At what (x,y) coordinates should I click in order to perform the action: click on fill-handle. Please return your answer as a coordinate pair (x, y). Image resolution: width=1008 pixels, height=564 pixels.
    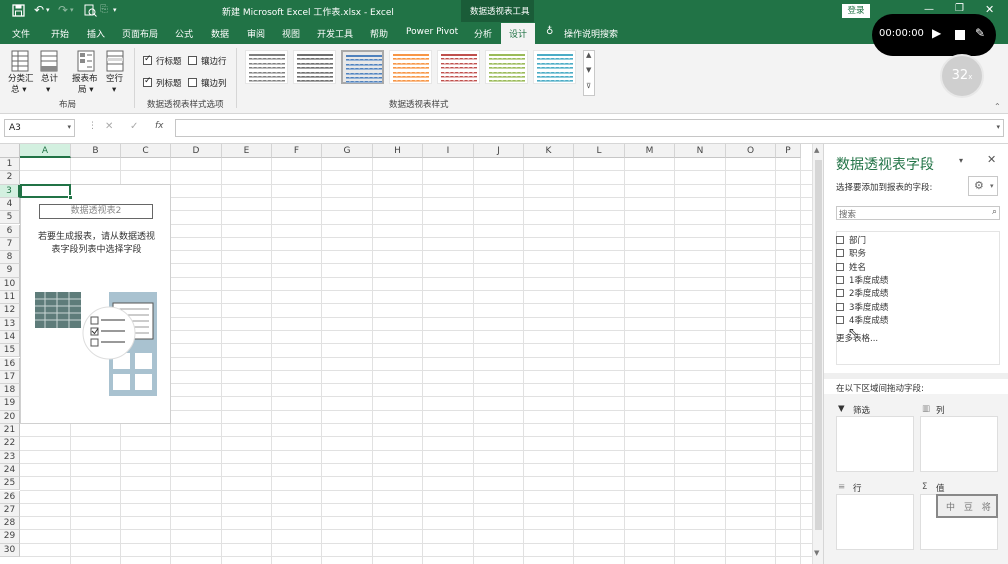
    Looking at the image, I should click on (70, 197).